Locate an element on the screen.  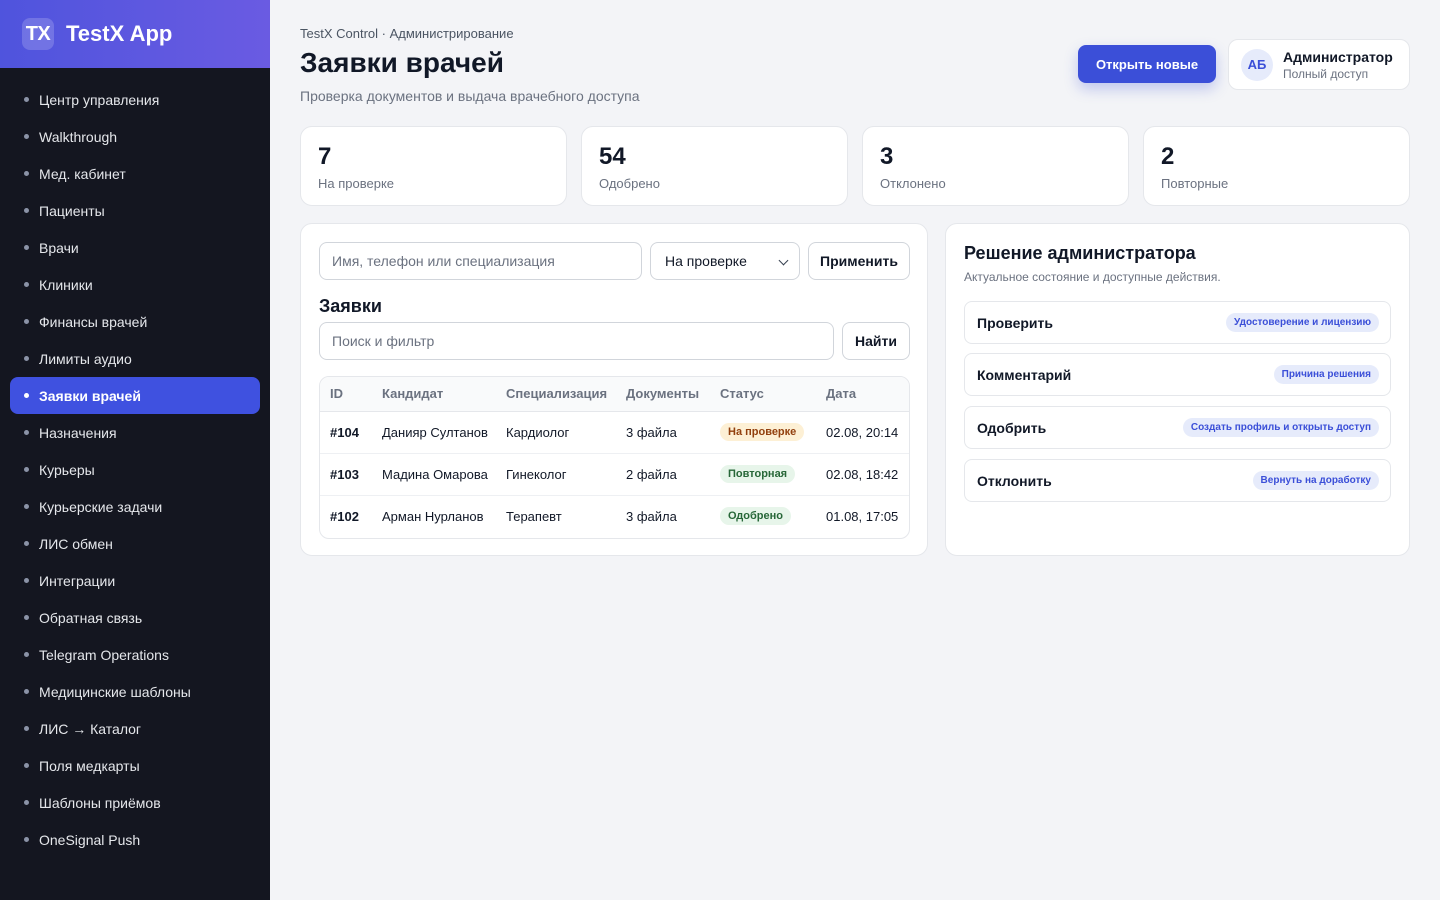
sidebar-item-label: ЛИС обмен is located at coordinates (76, 543).